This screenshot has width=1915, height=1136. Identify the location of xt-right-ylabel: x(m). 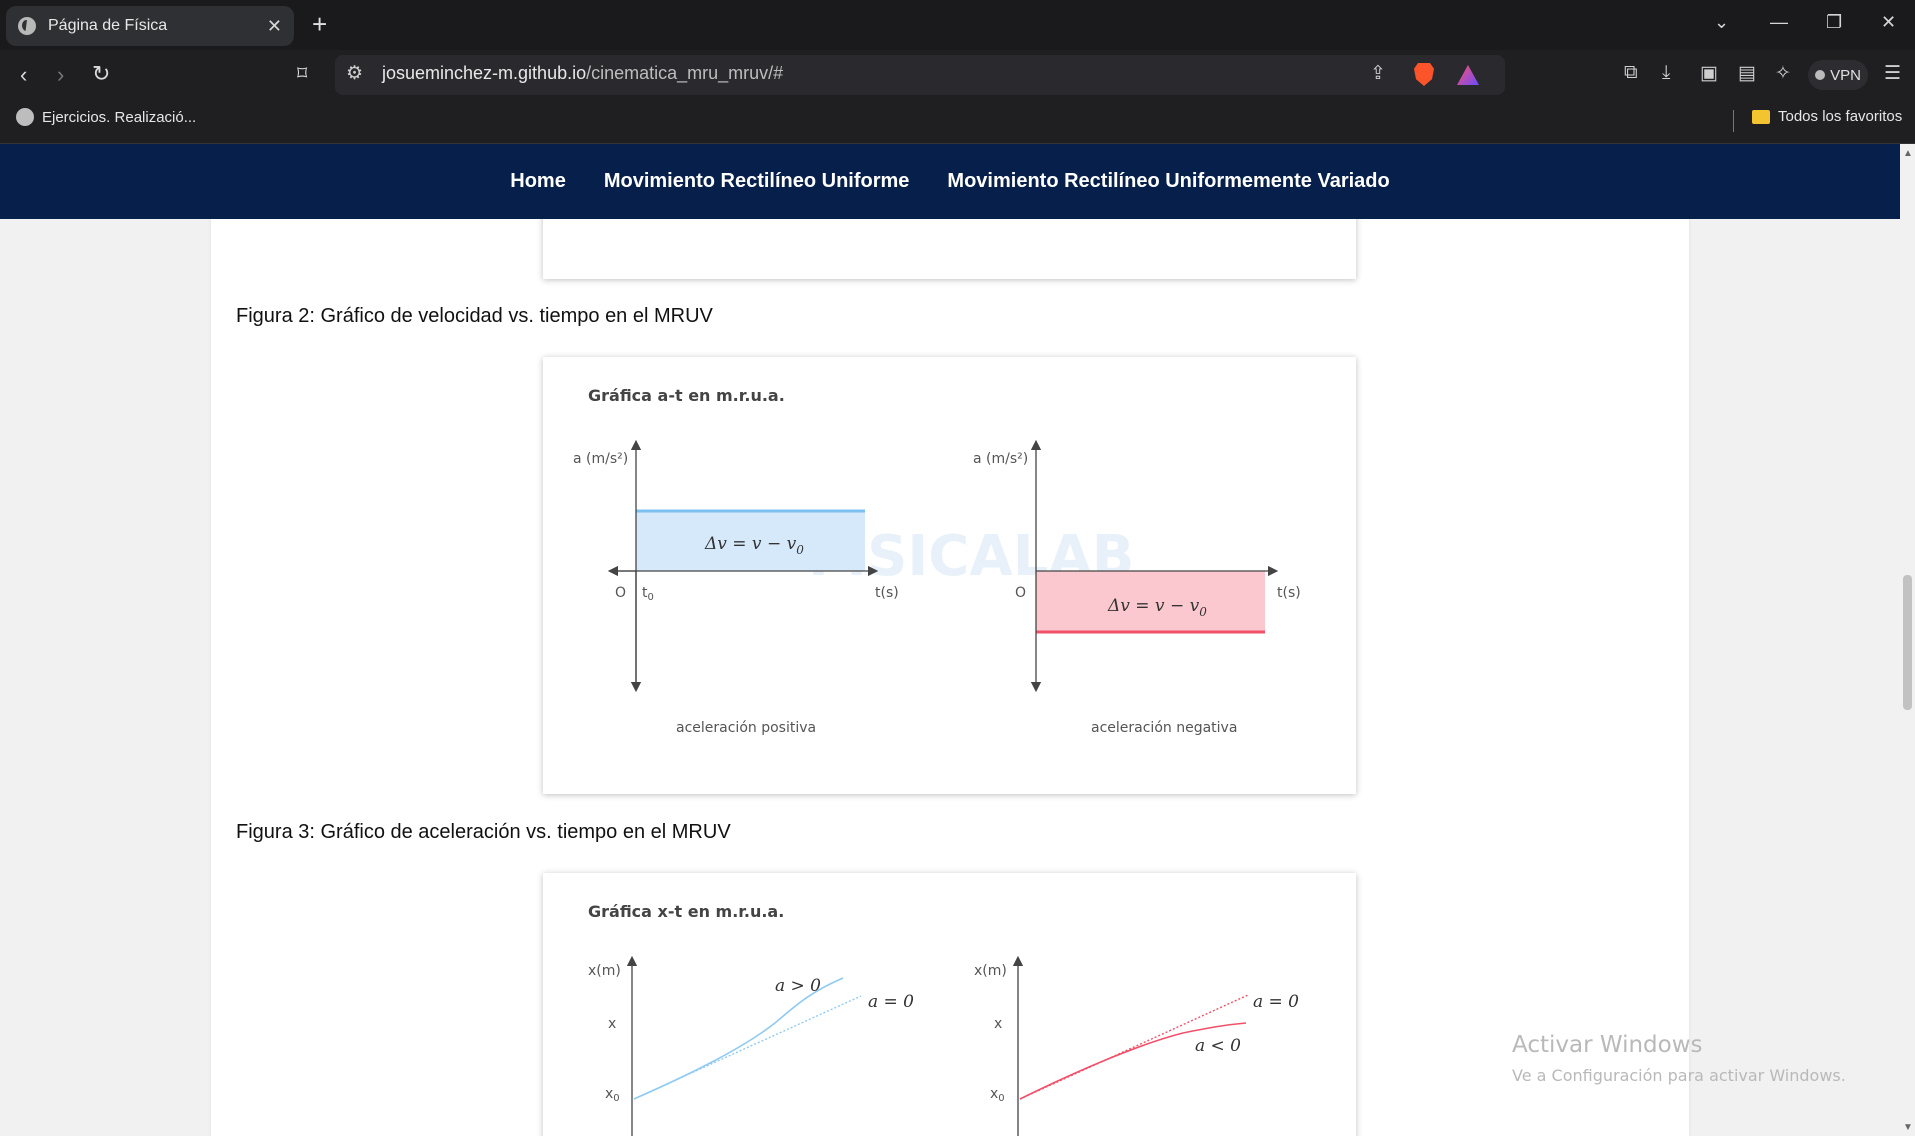
(990, 971).